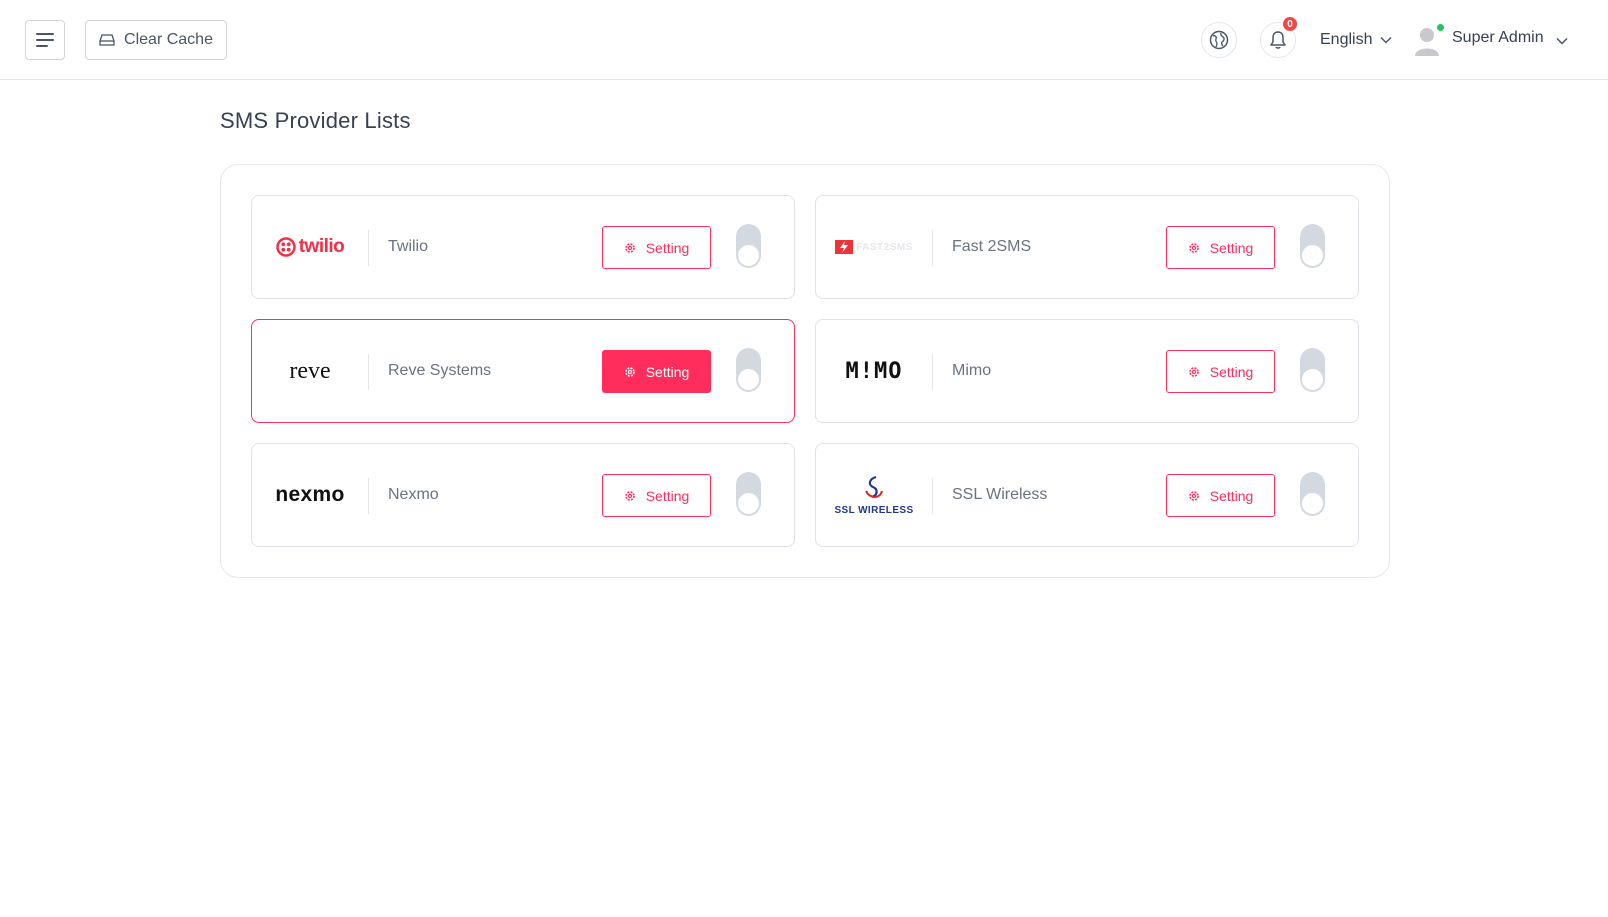  I want to click on user-name: Super Admin, so click(1498, 37).